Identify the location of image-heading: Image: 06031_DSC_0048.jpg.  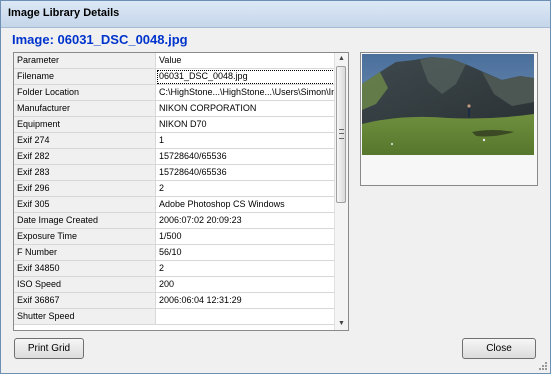
(100, 39).